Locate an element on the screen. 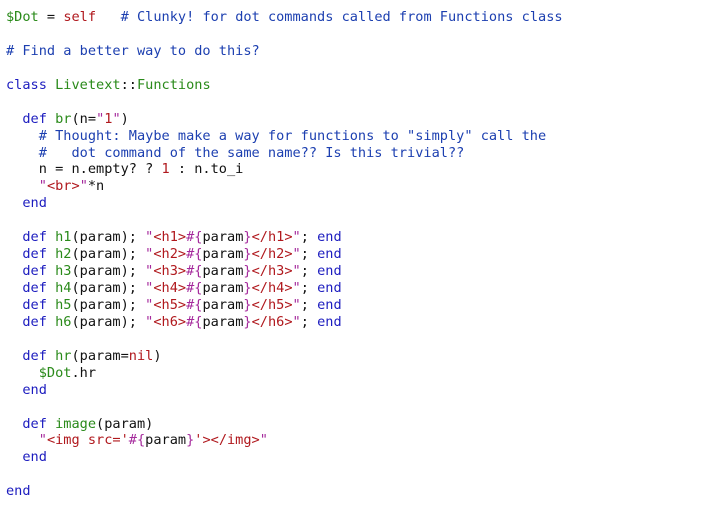 This screenshot has width=716, height=509. code-line: def image(param) is located at coordinates (361, 424).